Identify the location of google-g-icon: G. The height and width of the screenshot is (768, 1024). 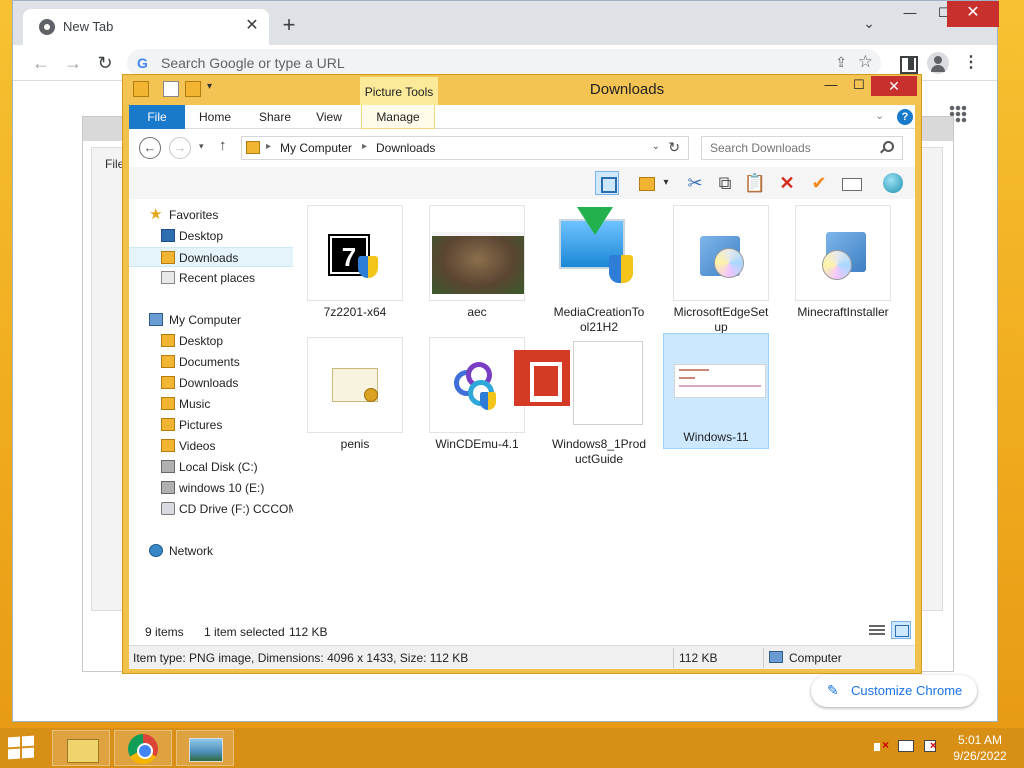
(142, 63).